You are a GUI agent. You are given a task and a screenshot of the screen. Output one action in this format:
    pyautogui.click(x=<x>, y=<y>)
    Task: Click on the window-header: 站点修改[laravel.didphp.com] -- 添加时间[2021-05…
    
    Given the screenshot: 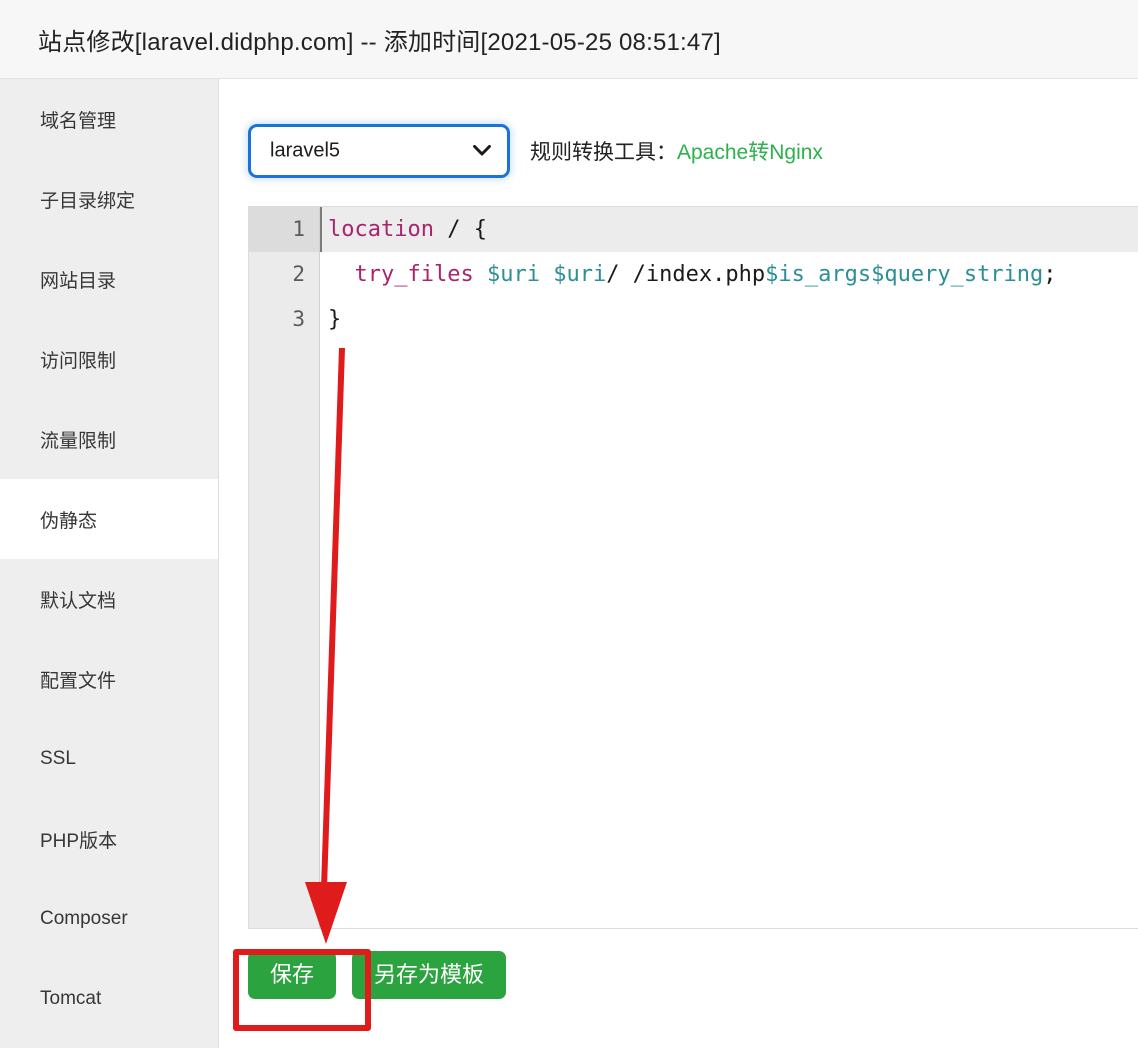 What is the action you would take?
    pyautogui.click(x=569, y=39)
    